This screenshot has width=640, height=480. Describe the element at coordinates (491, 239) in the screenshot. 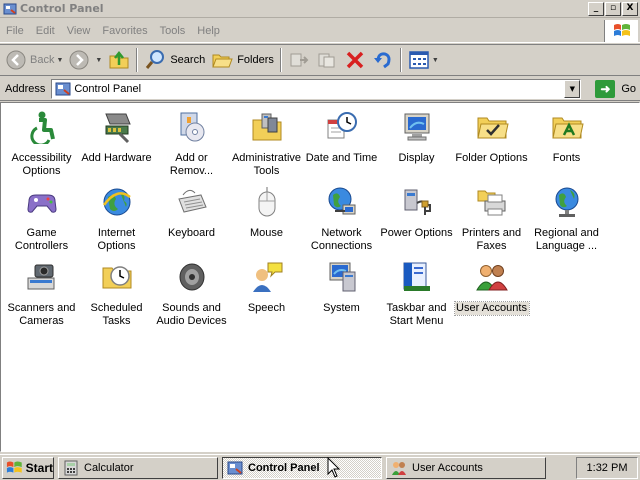

I see `cp-item-label: Printers and Faxes` at that location.